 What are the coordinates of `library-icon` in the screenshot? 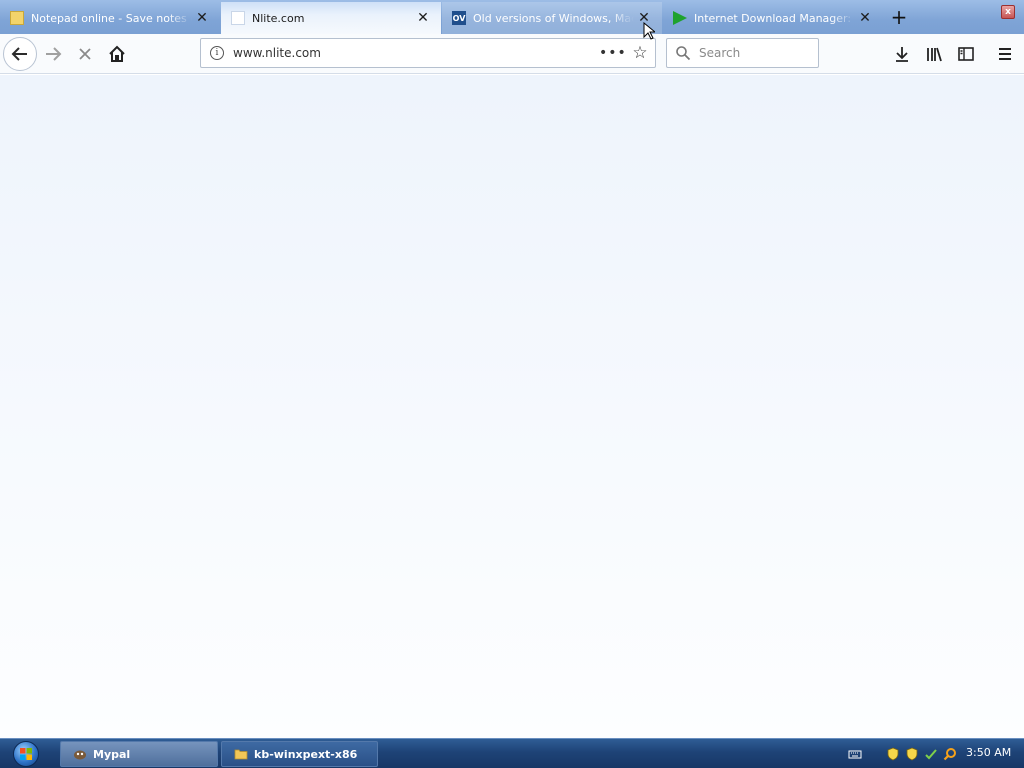 It's located at (934, 54).